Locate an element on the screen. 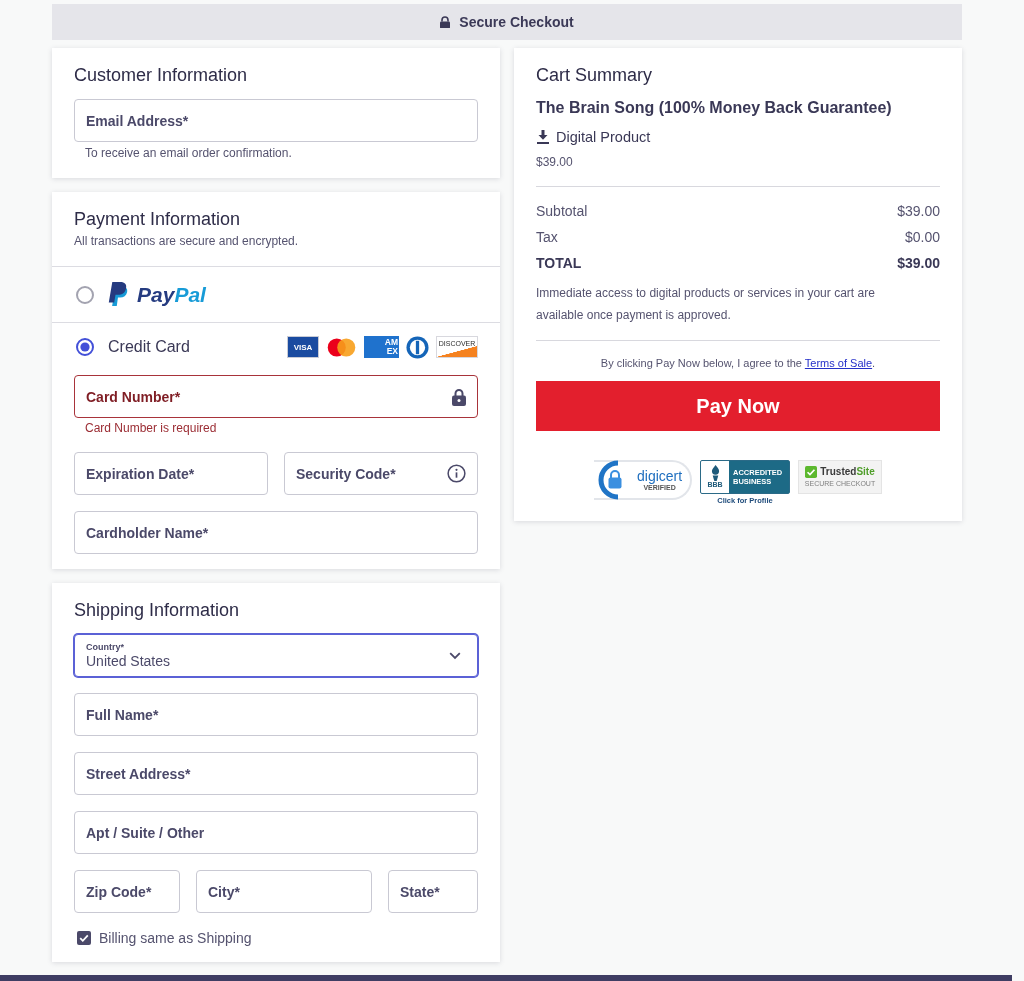 This screenshot has width=1024, height=981. overlapping-circles-icon is located at coordinates (341, 347).